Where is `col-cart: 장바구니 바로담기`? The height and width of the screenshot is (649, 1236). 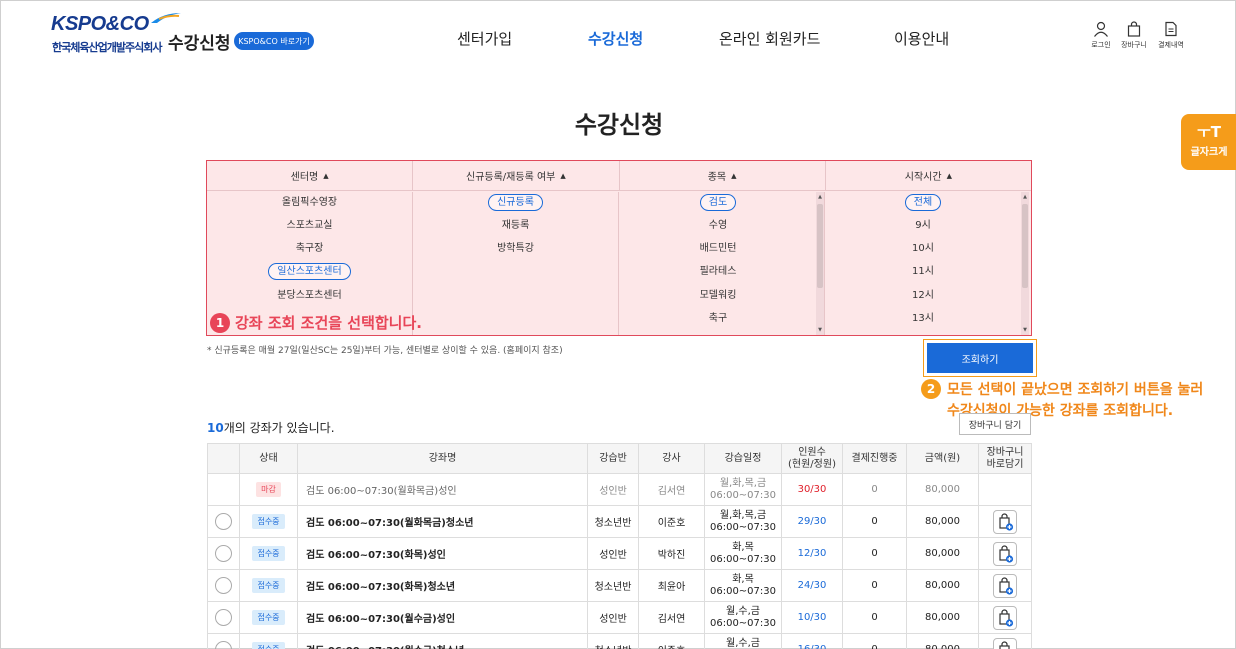 col-cart: 장바구니 바로담기 is located at coordinates (1005, 458).